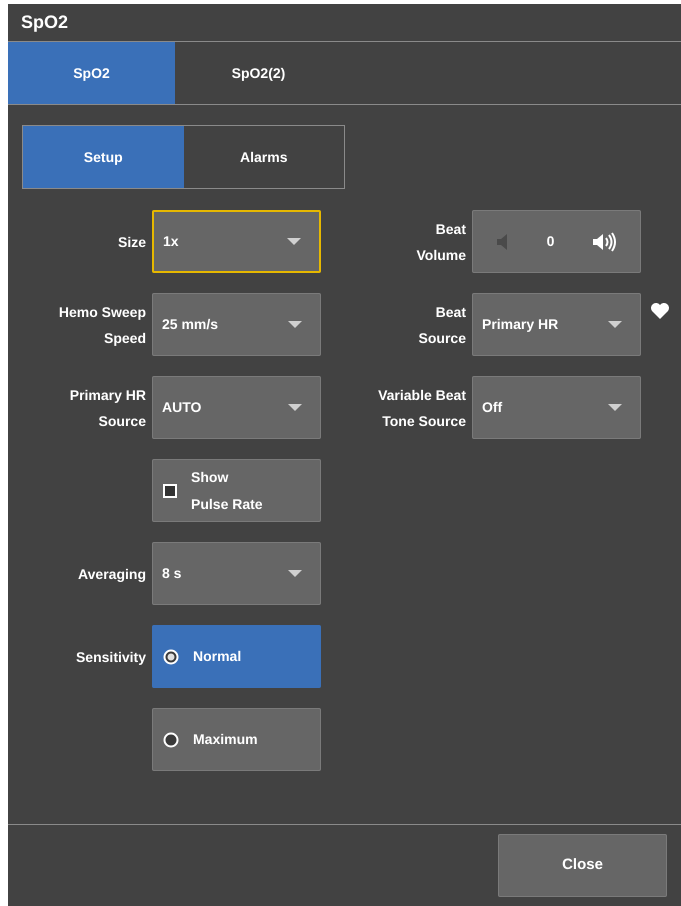  What do you see at coordinates (556, 241) in the screenshot?
I see `volume-control: 0` at bounding box center [556, 241].